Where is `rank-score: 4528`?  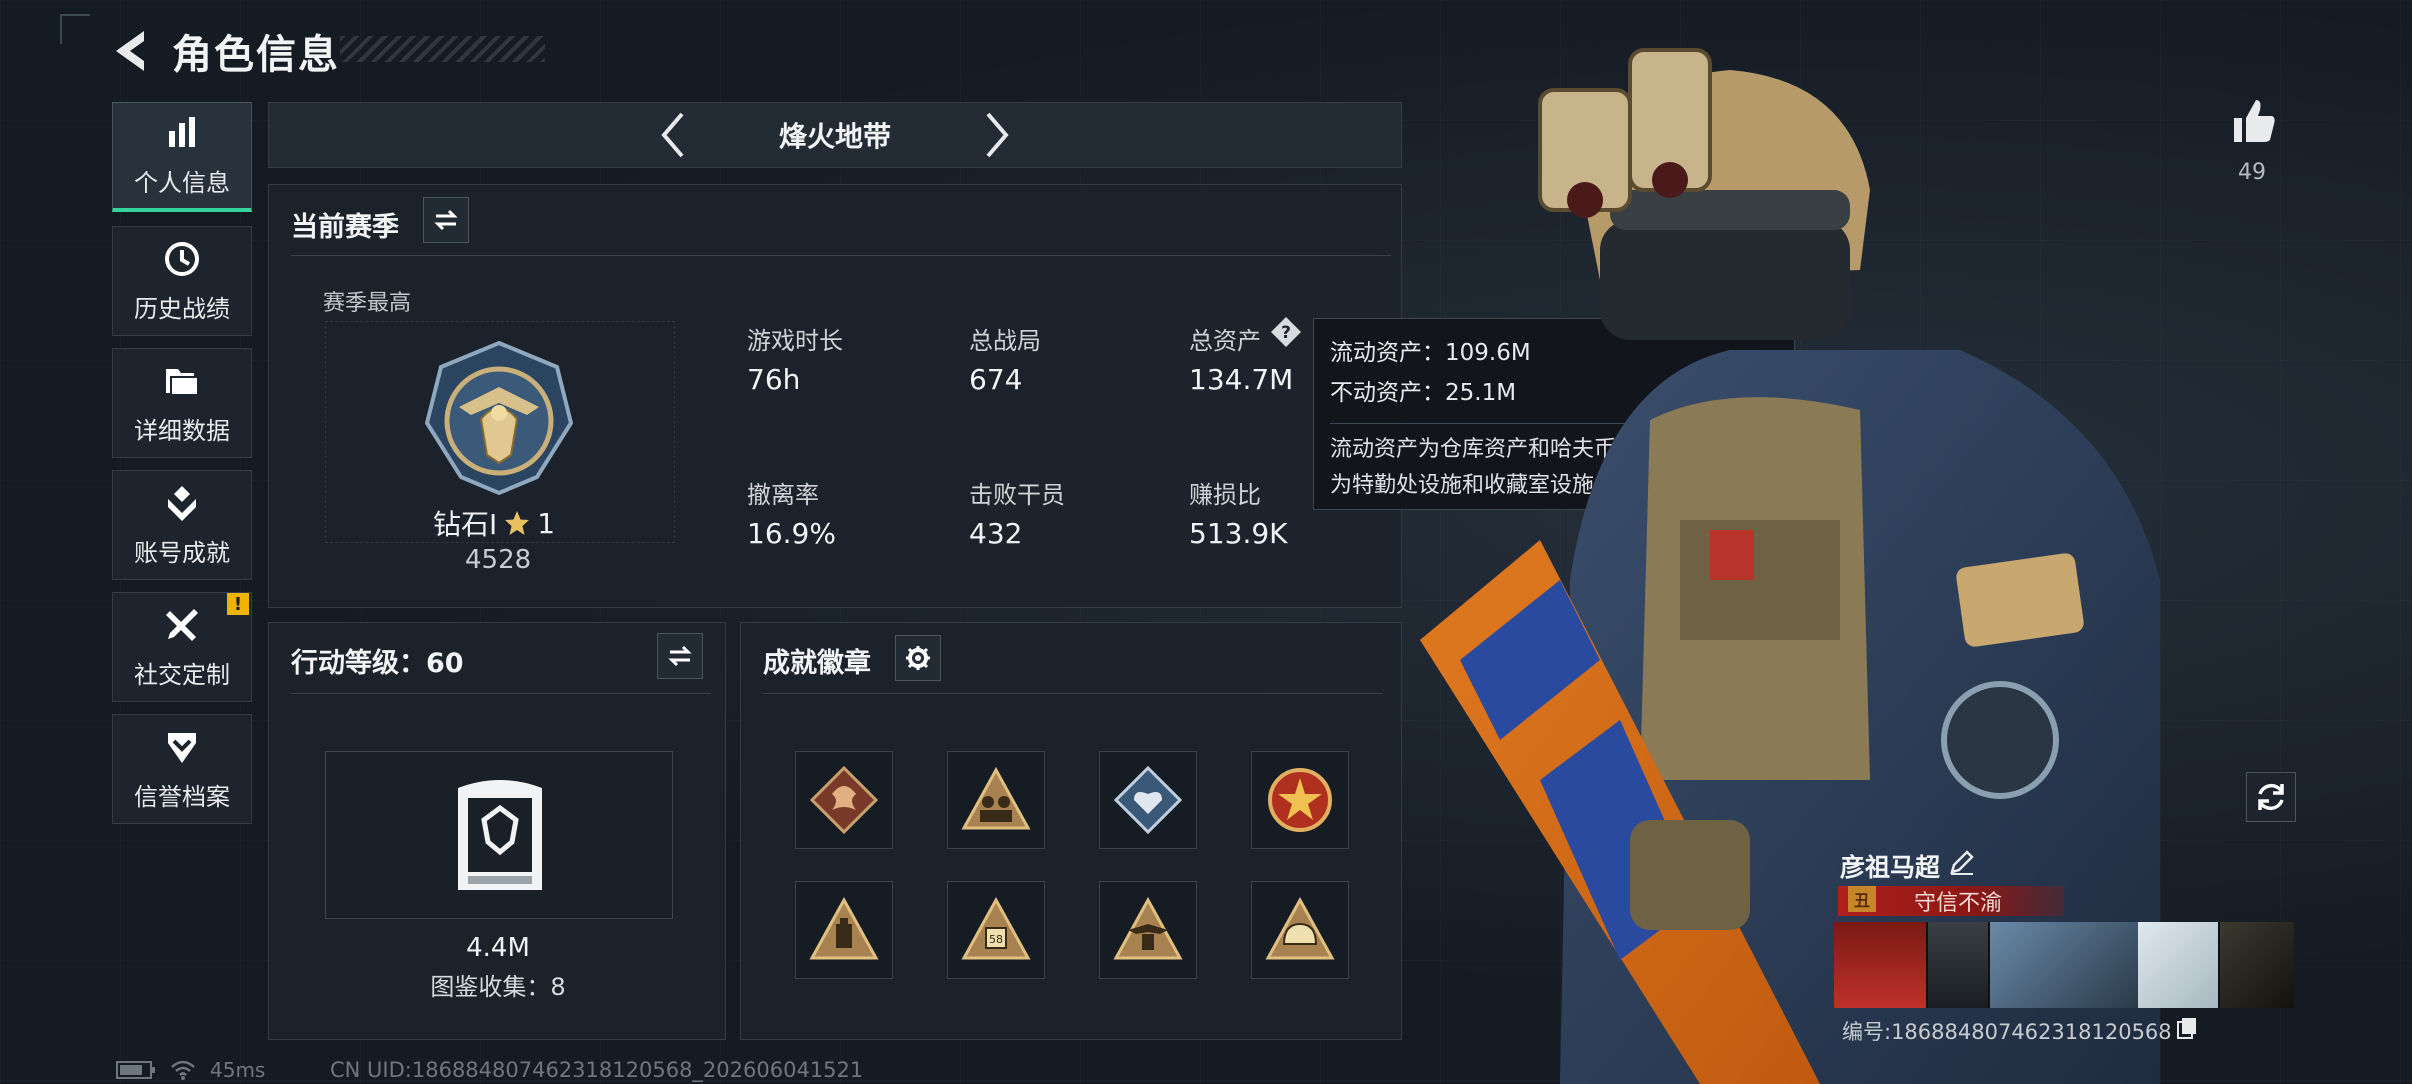
rank-score: 4528 is located at coordinates (498, 560).